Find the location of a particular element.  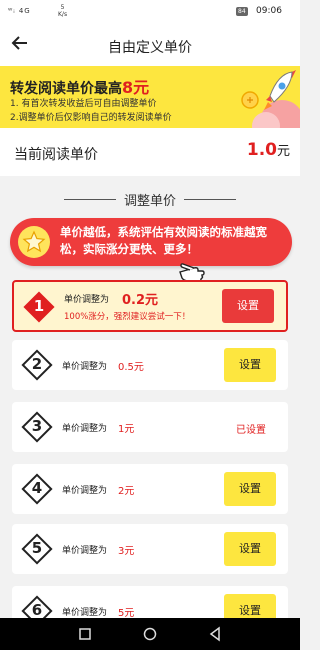

option-number-badge: 2 is located at coordinates (37, 365).